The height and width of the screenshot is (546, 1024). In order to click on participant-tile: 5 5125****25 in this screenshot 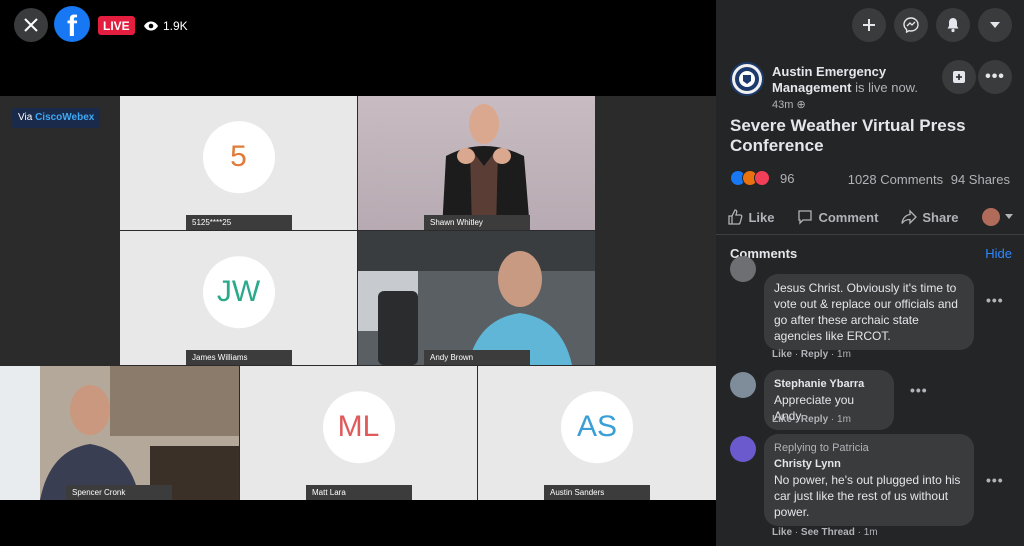, I will do `click(238, 163)`.